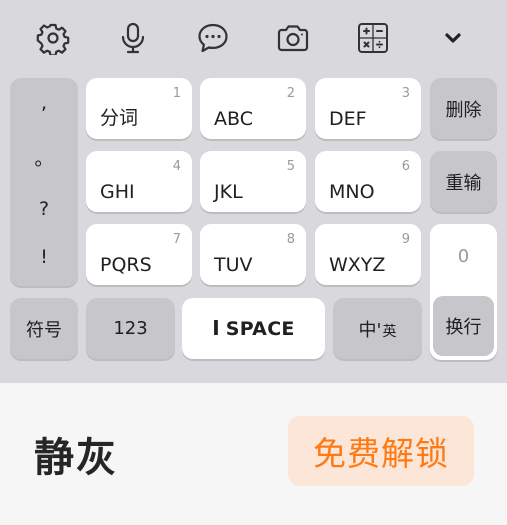 This screenshot has height=525, width=507. Describe the element at coordinates (405, 166) in the screenshot. I see `key-number: 6` at that location.